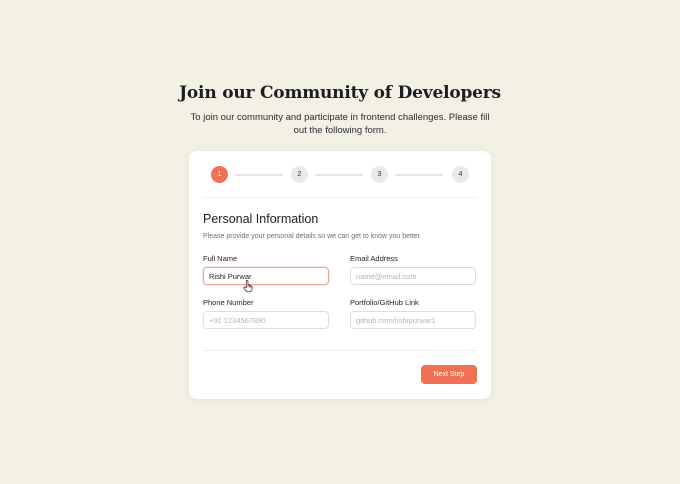  What do you see at coordinates (340, 350) in the screenshot?
I see `bottom-divider` at bounding box center [340, 350].